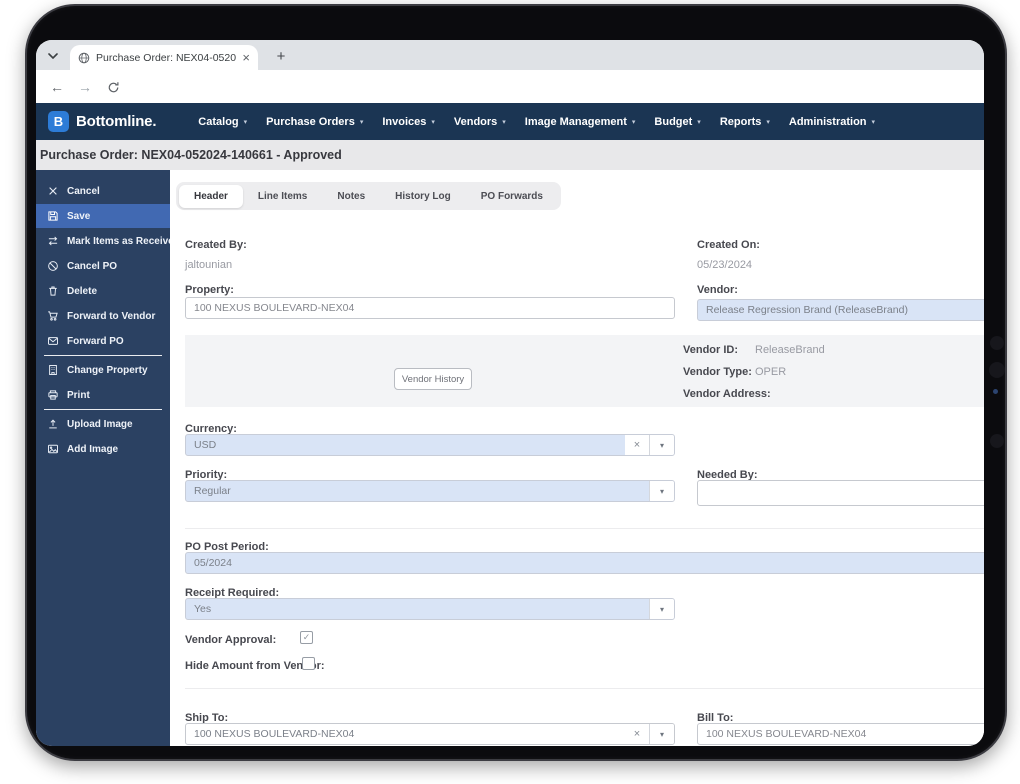 The width and height of the screenshot is (1020, 784). What do you see at coordinates (209, 290) in the screenshot?
I see `property-label: Property:` at bounding box center [209, 290].